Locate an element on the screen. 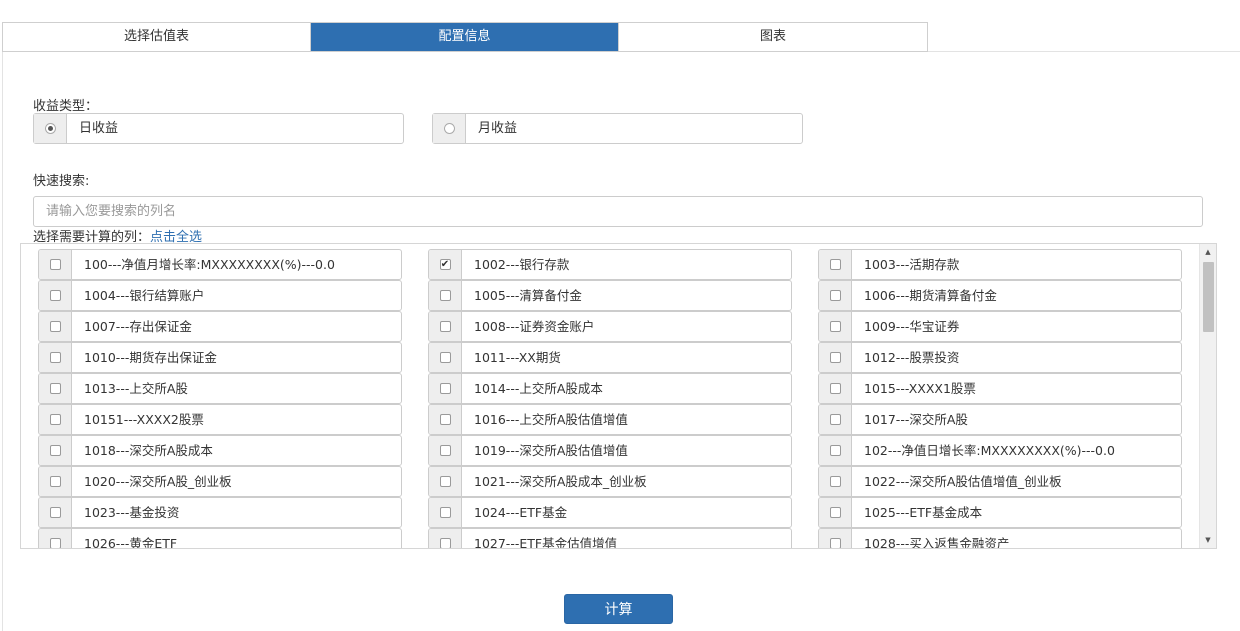 The width and height of the screenshot is (1240, 631). column-option: 100---净值月增长率:MXXXXXXXX(%)---0.0 is located at coordinates (220, 264).